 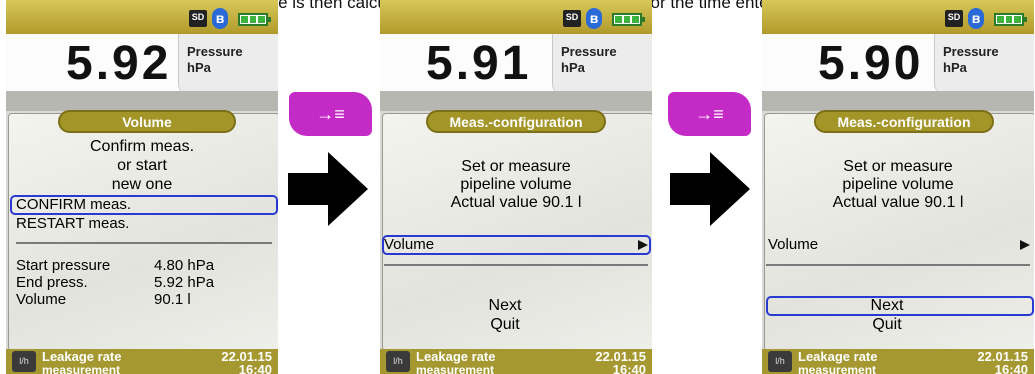 What do you see at coordinates (871, 63) in the screenshot?
I see `pressure-value: 5.90` at bounding box center [871, 63].